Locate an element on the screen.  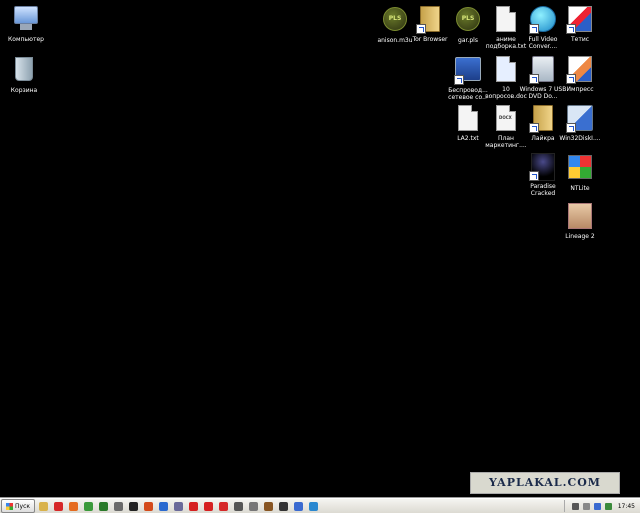
desktop-icon-label: Компьютер is located at coordinates (26, 39).